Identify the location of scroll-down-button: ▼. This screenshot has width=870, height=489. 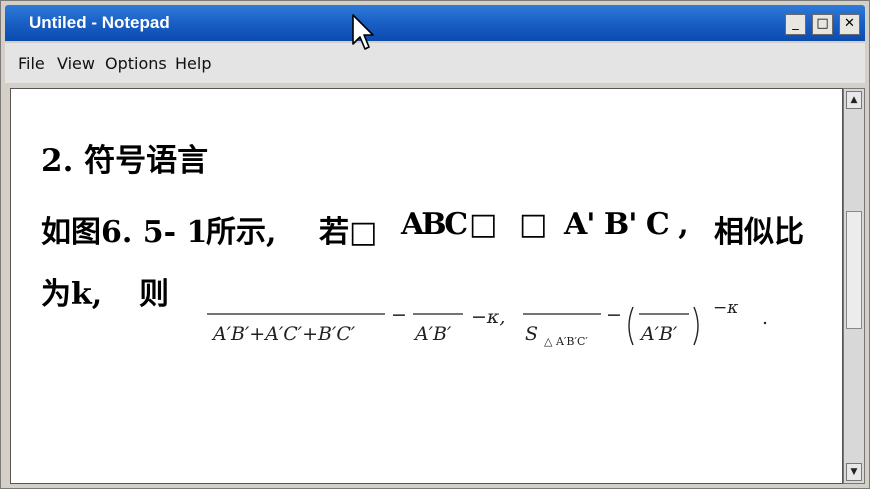
(854, 472).